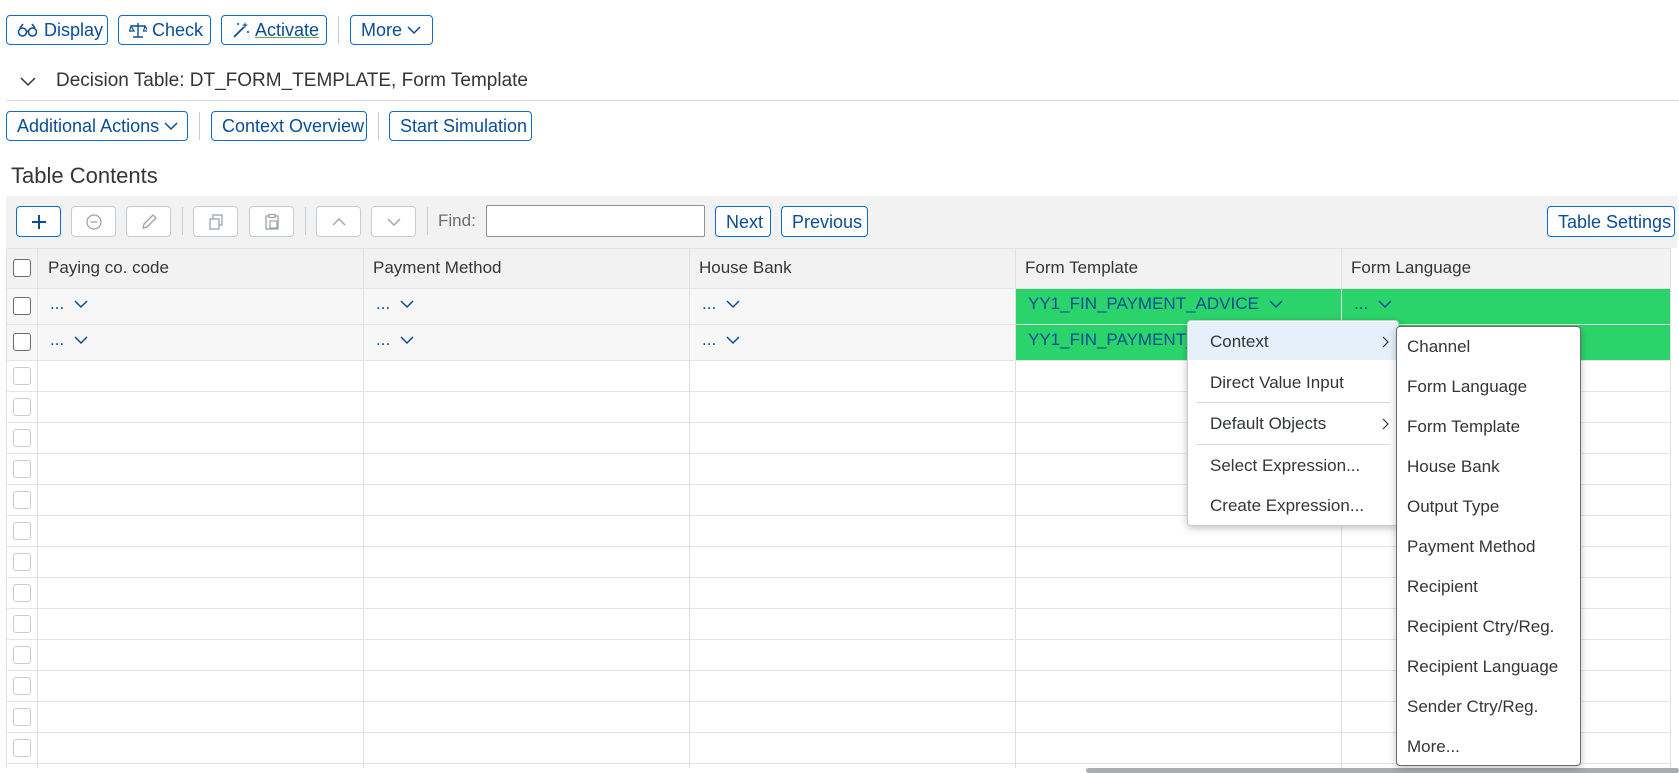 The image size is (1679, 773). I want to click on submenu-item-output-type: Output Type, so click(1448, 507).